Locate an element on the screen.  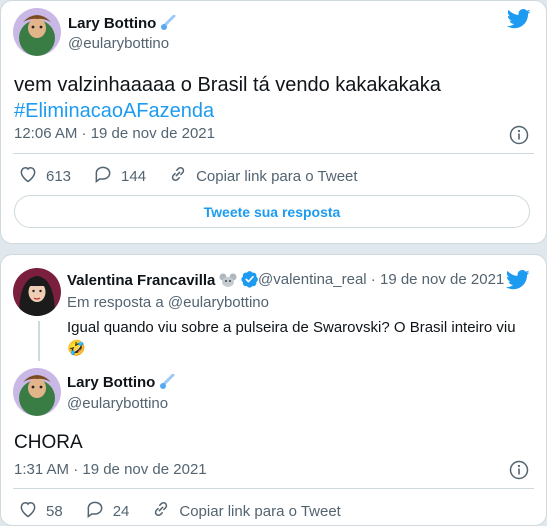
like-button: 613 is located at coordinates (44, 176).